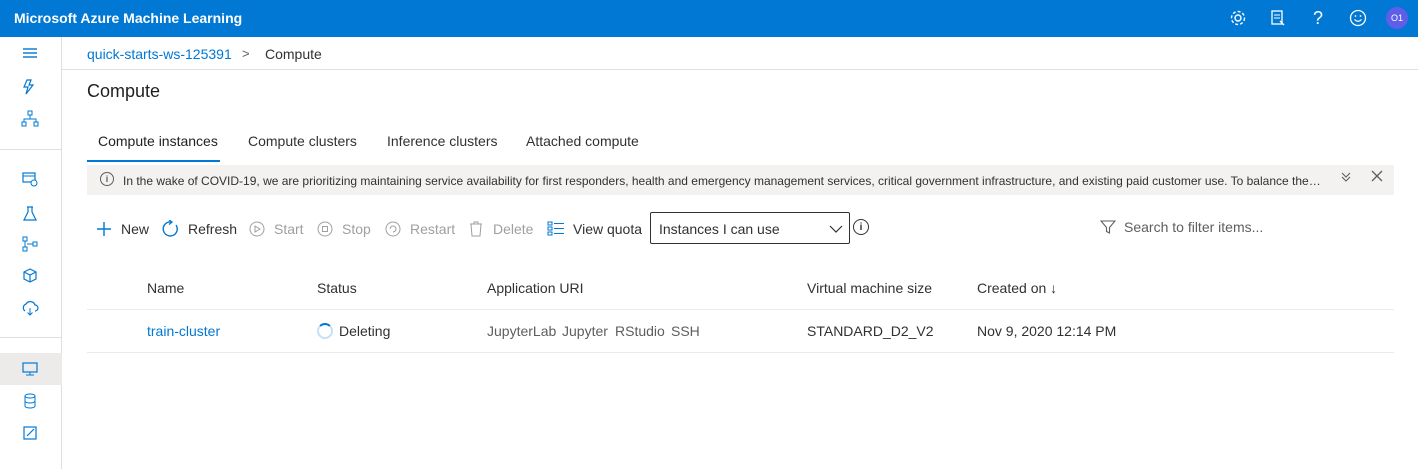  What do you see at coordinates (153, 161) in the screenshot?
I see `active-tab-indicator` at bounding box center [153, 161].